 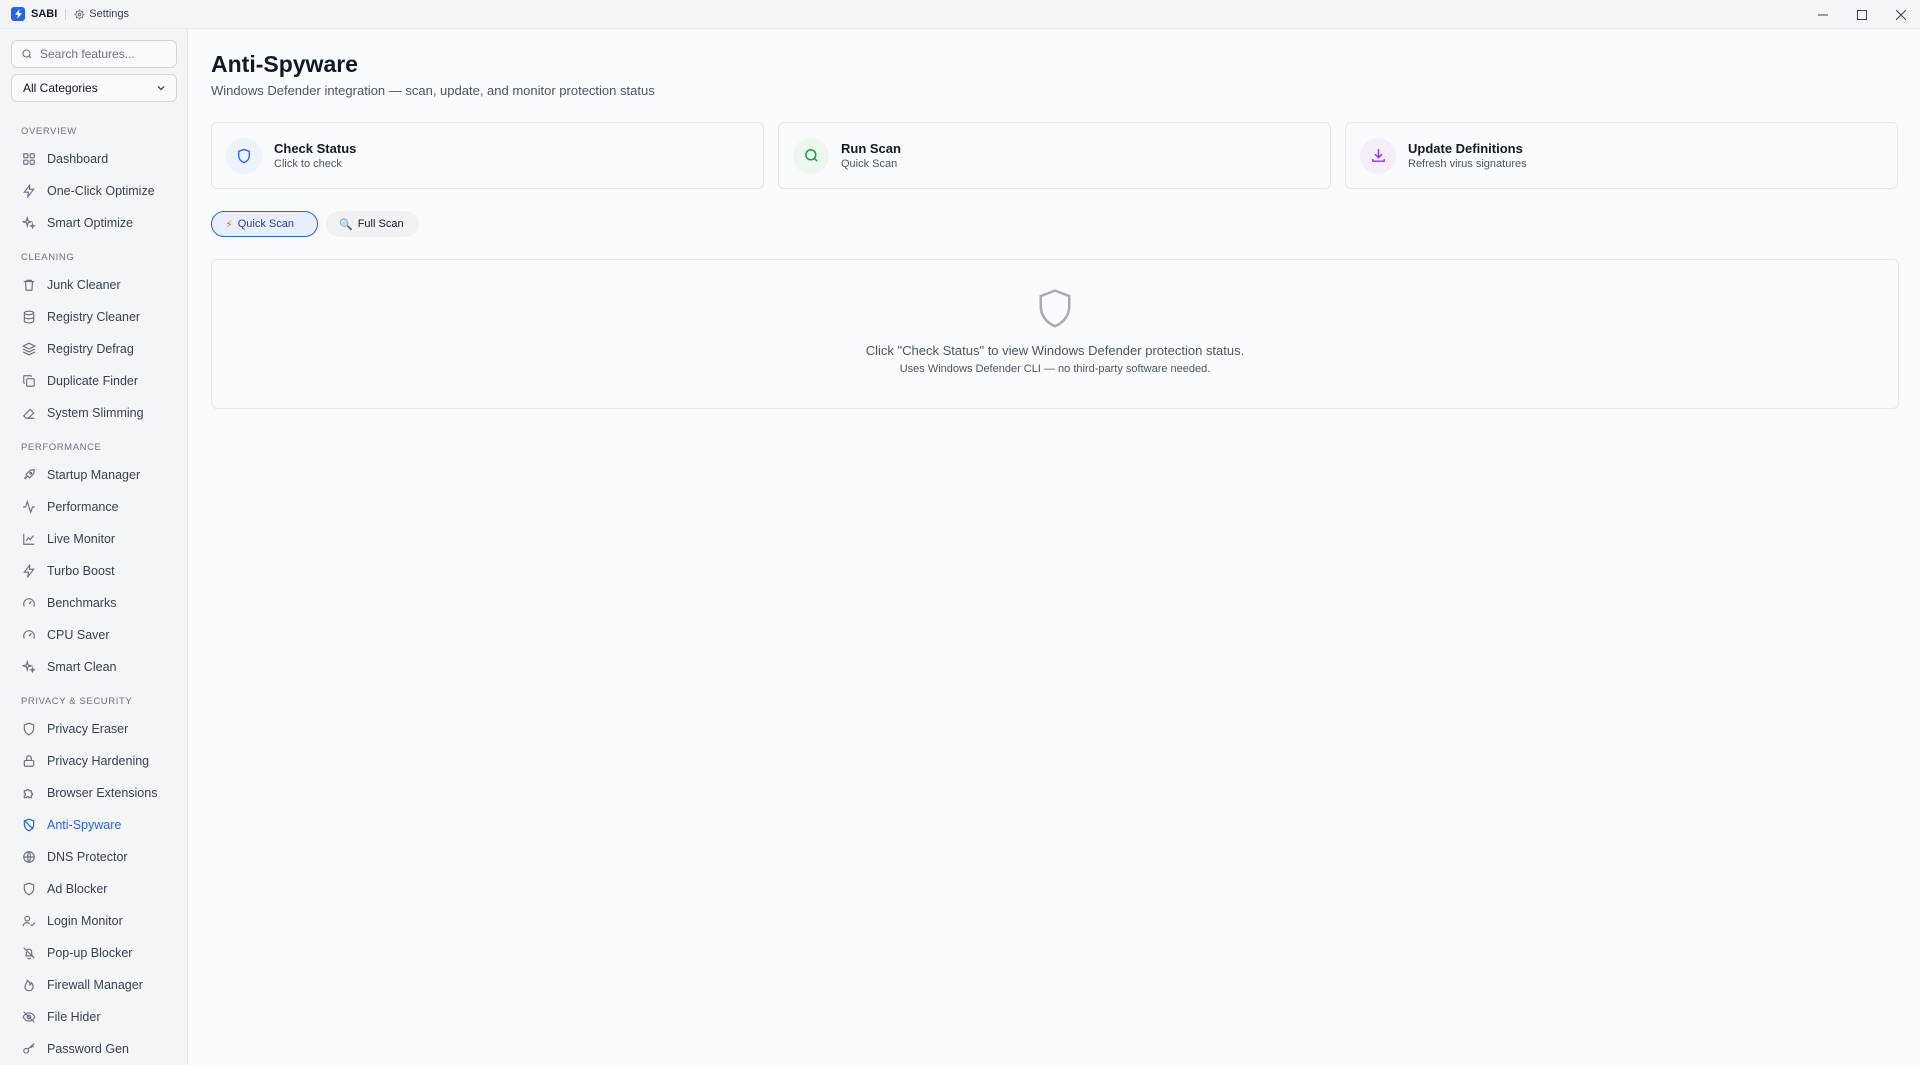 I want to click on sidebar-item-privacy-hardening: Privacy Hardening, so click(x=93, y=761).